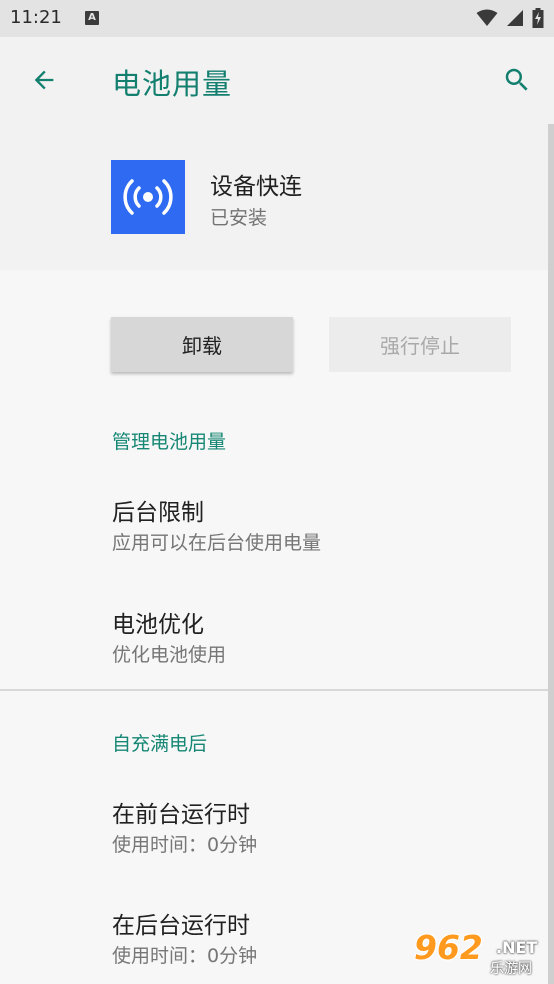  Describe the element at coordinates (181, 926) in the screenshot. I see `pref-title: 在后台运行时` at that location.